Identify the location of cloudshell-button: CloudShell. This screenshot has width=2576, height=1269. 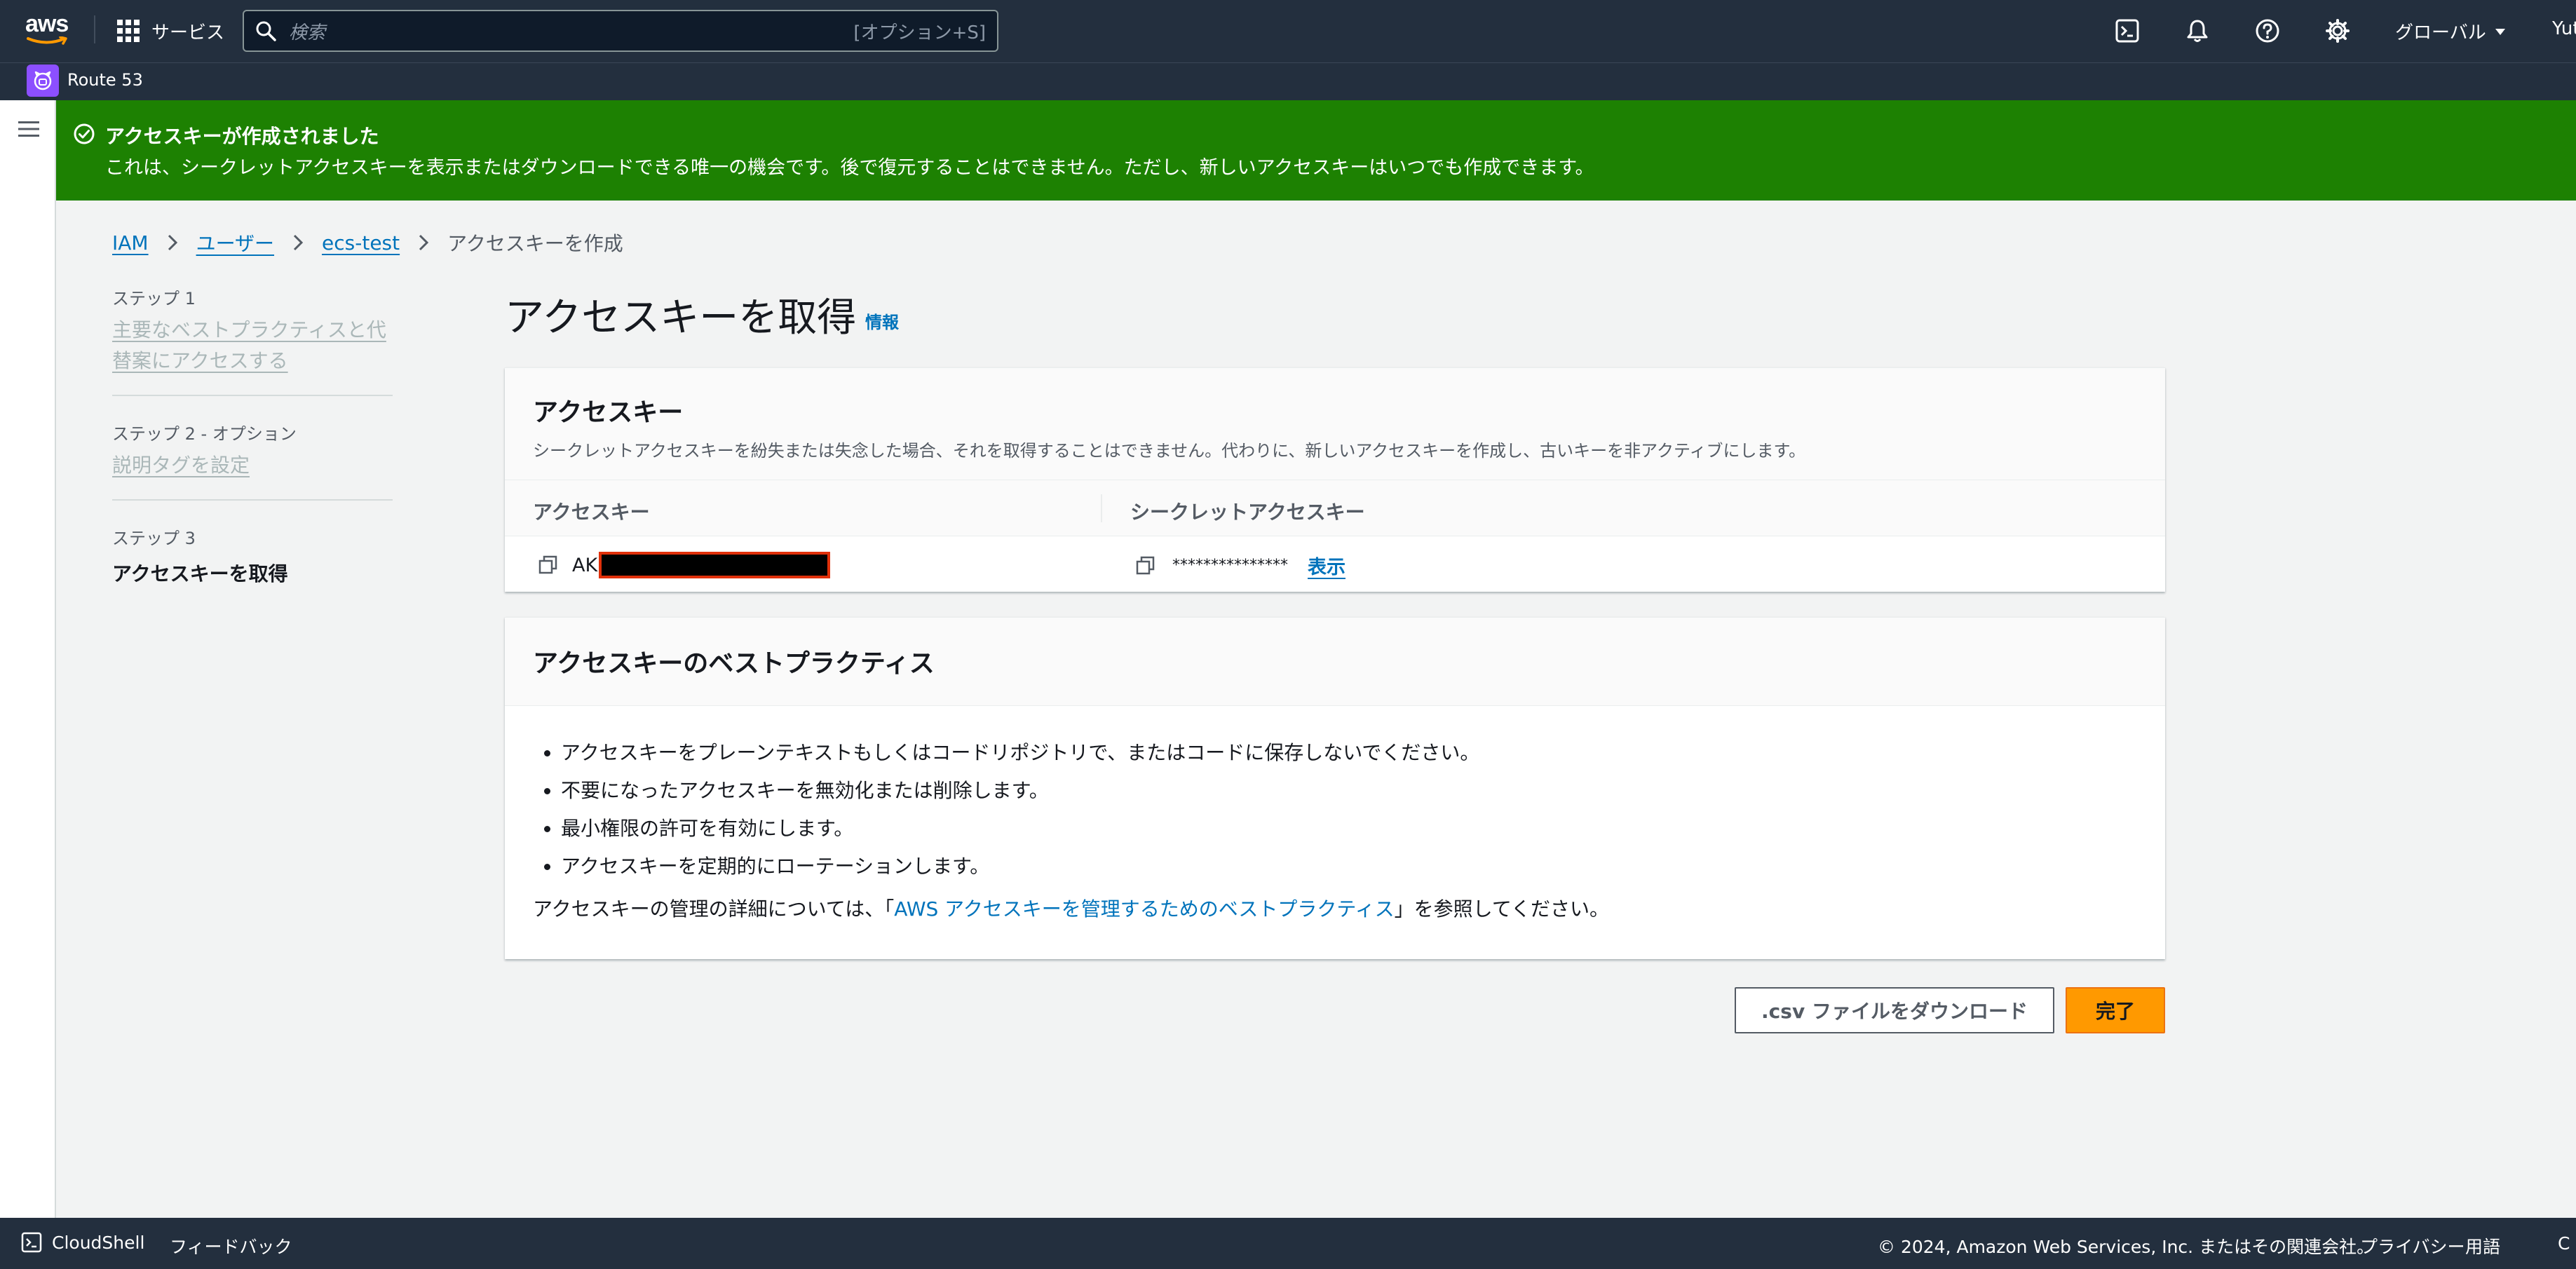
(82, 1242).